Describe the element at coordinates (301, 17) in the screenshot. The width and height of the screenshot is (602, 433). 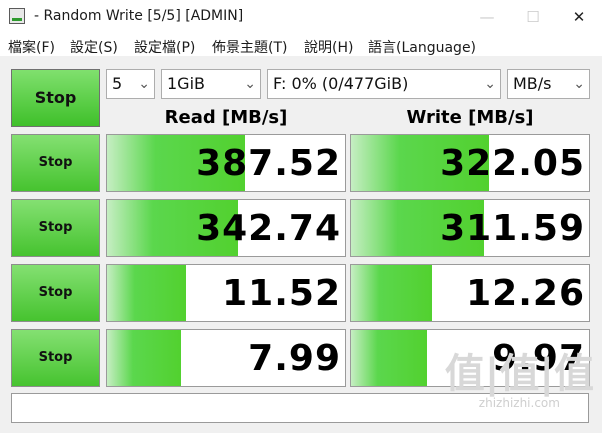
I see `title-bar: - Random Write [5/5] [ADMIN] — ☐ ✕` at that location.